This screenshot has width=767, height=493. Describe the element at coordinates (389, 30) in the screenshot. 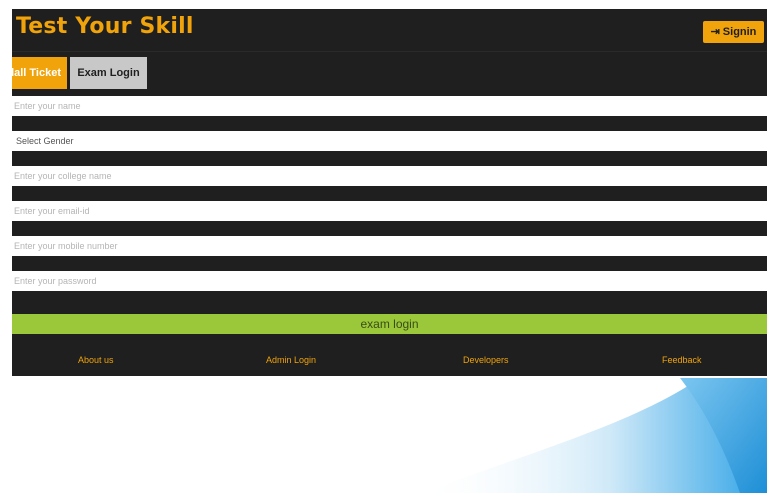

I see `header-bar: Test Your Skill ⇥ Signin` at that location.